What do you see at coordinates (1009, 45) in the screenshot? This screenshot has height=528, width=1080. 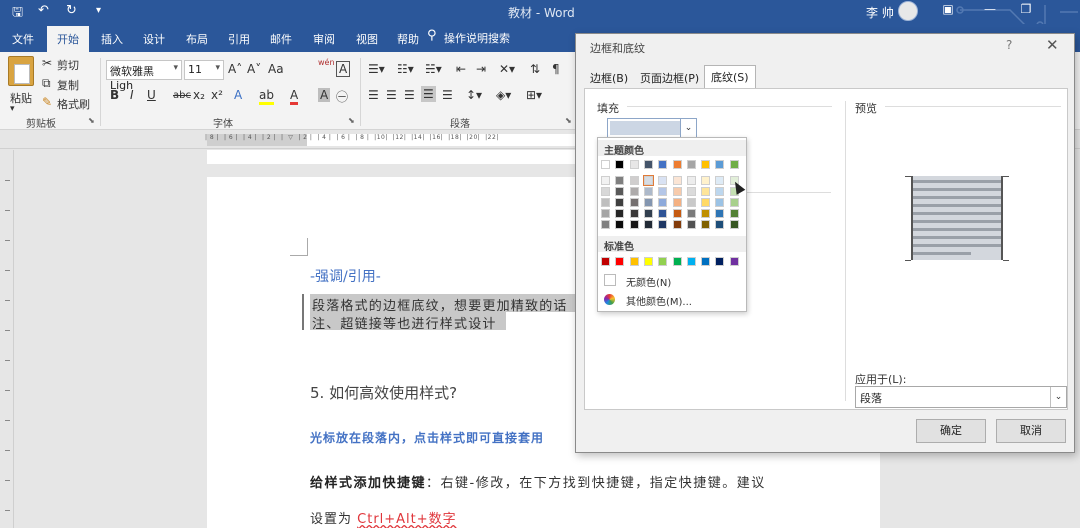 I see `help-button: ?` at bounding box center [1009, 45].